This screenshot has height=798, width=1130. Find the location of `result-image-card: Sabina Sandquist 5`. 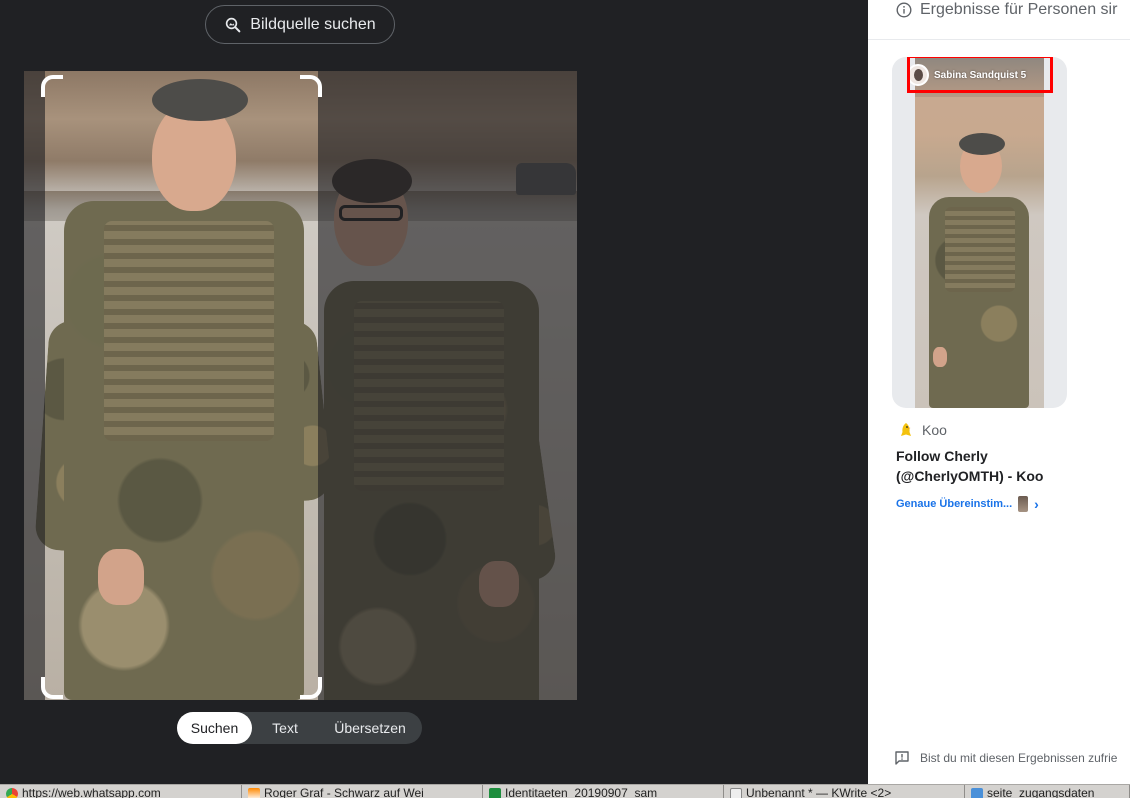

result-image-card: Sabina Sandquist 5 is located at coordinates (979, 232).